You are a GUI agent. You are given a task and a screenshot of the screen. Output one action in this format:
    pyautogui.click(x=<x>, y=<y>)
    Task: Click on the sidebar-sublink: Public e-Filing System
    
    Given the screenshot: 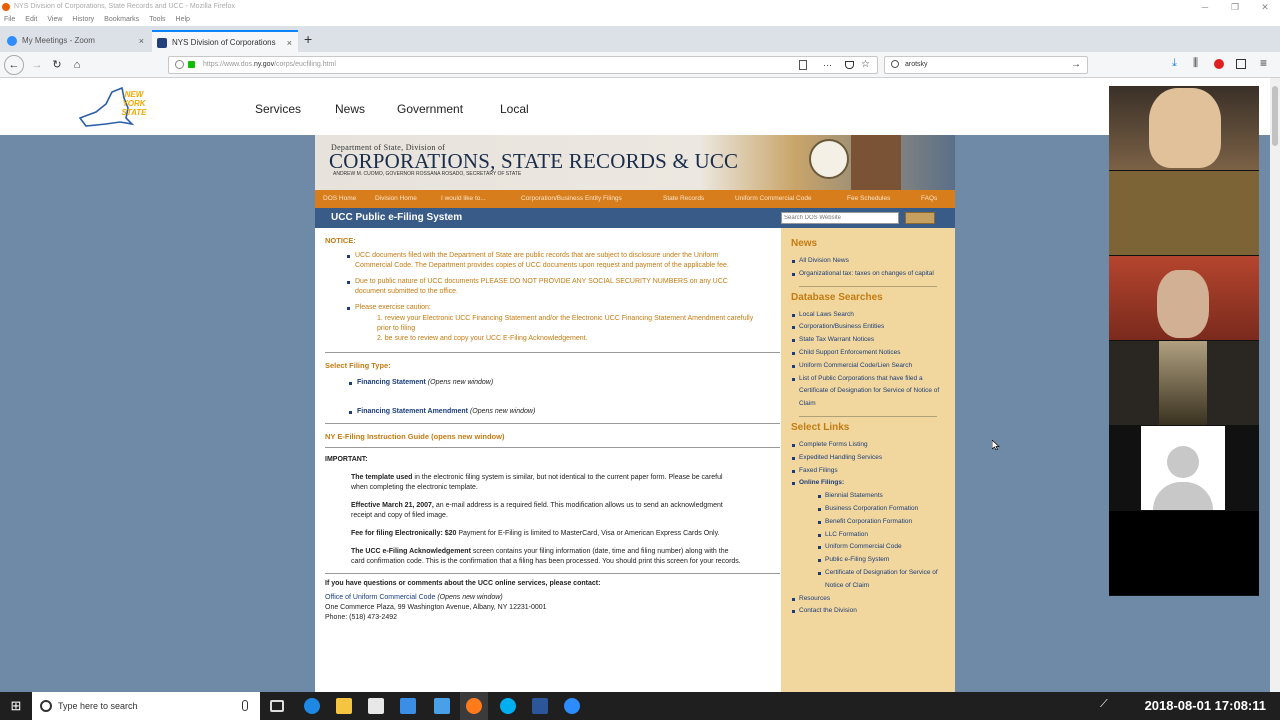 What is the action you would take?
    pyautogui.click(x=868, y=560)
    